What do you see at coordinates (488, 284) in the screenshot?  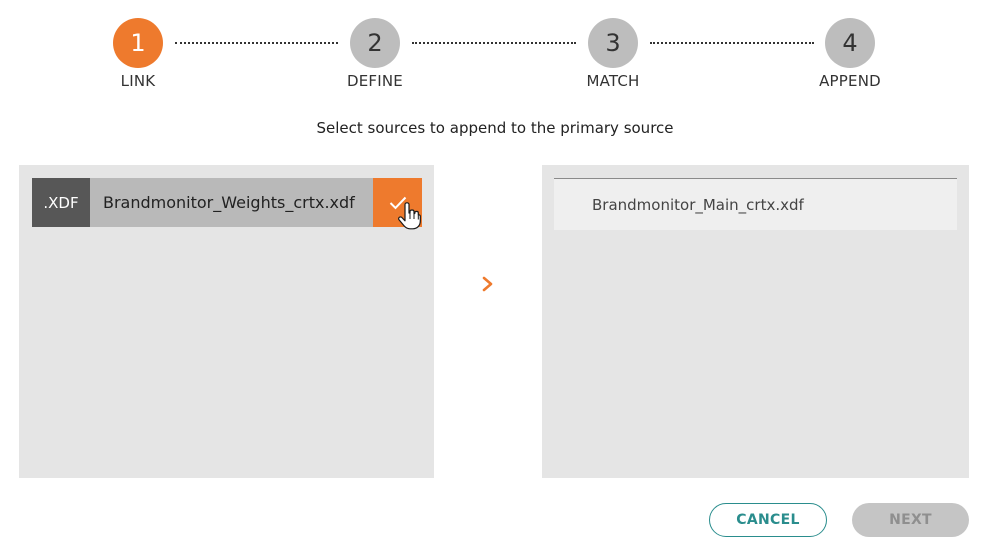 I see `chevron-right-icon` at bounding box center [488, 284].